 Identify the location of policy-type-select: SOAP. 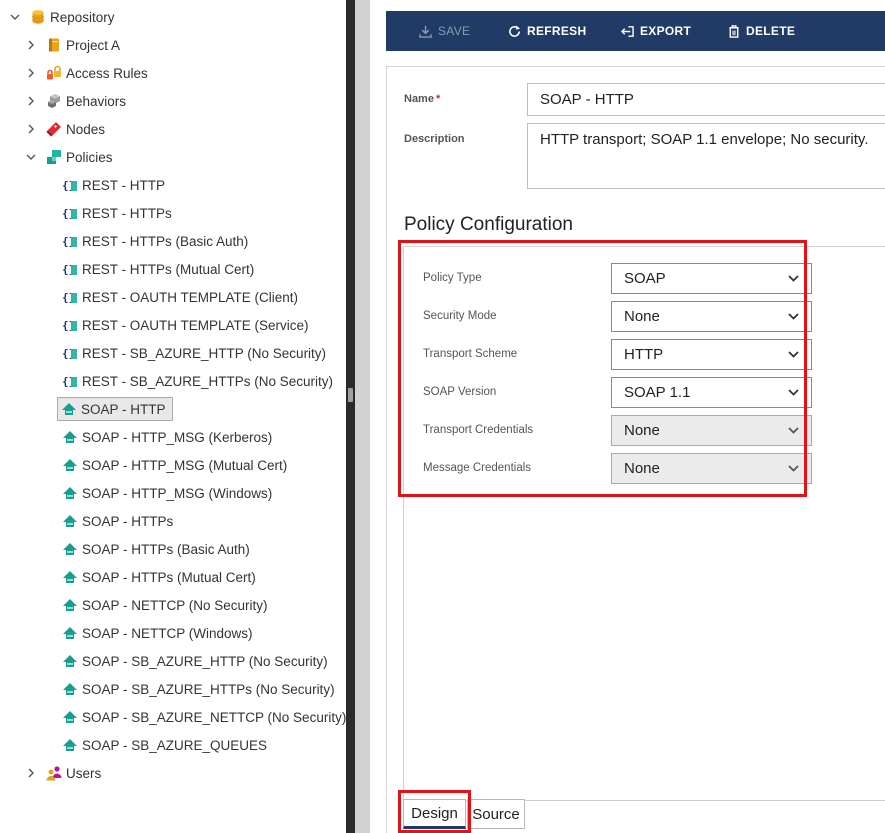
(711, 278).